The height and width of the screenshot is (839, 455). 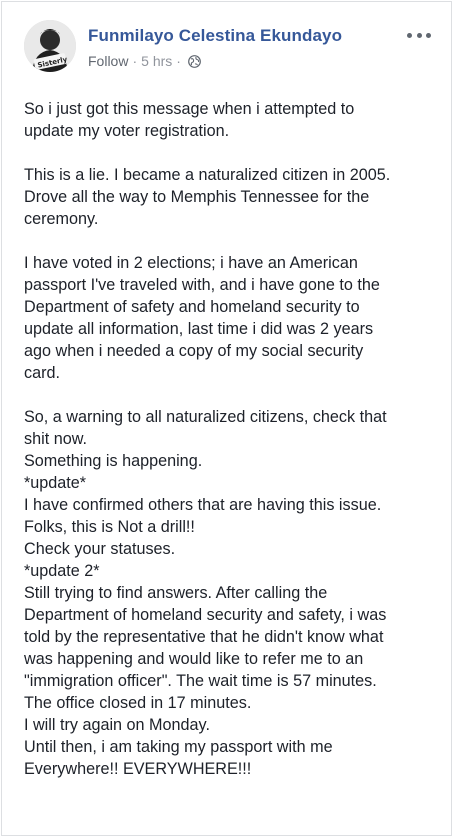 What do you see at coordinates (109, 527) in the screenshot?
I see `post-line: Folks, this is Not a drill!!` at bounding box center [109, 527].